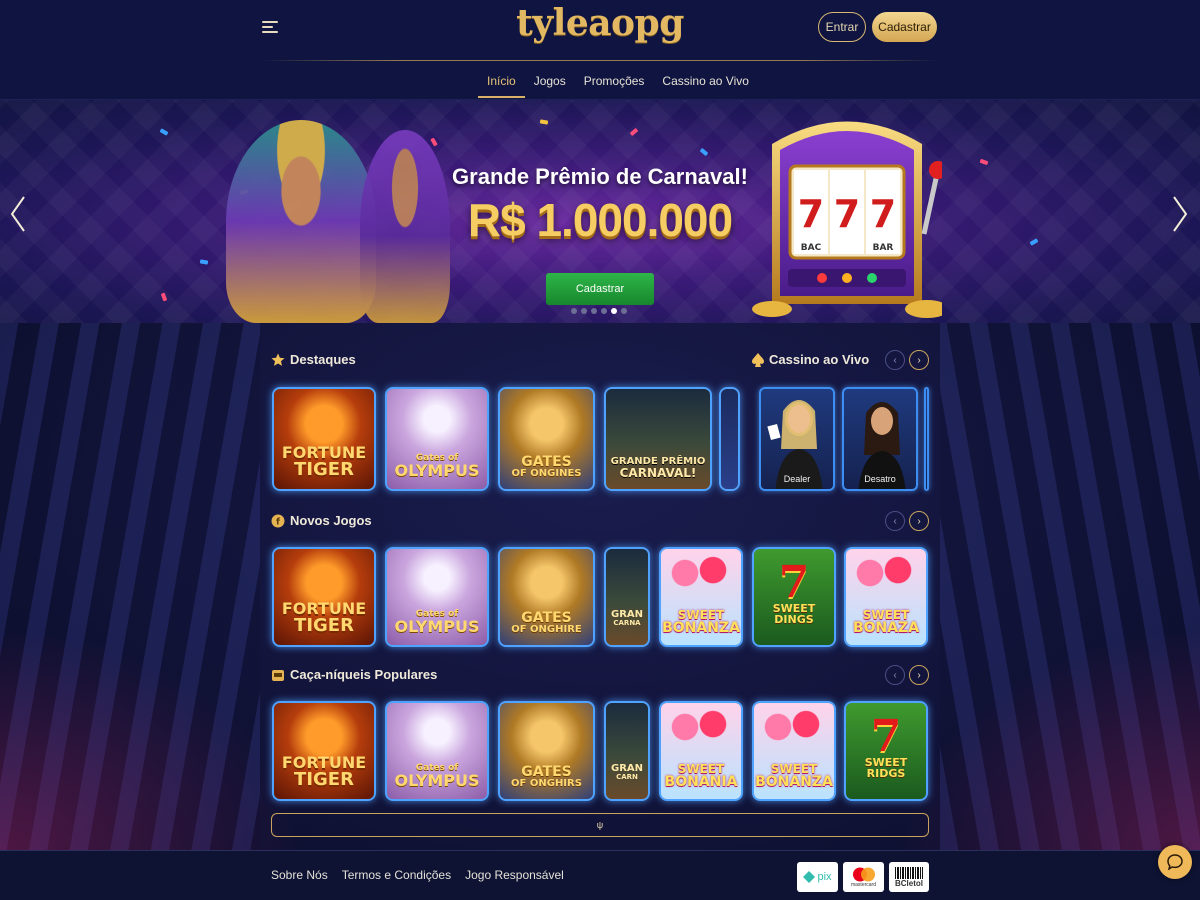  What do you see at coordinates (396, 875) in the screenshot?
I see `footer-link-termos: Termos e Condições` at bounding box center [396, 875].